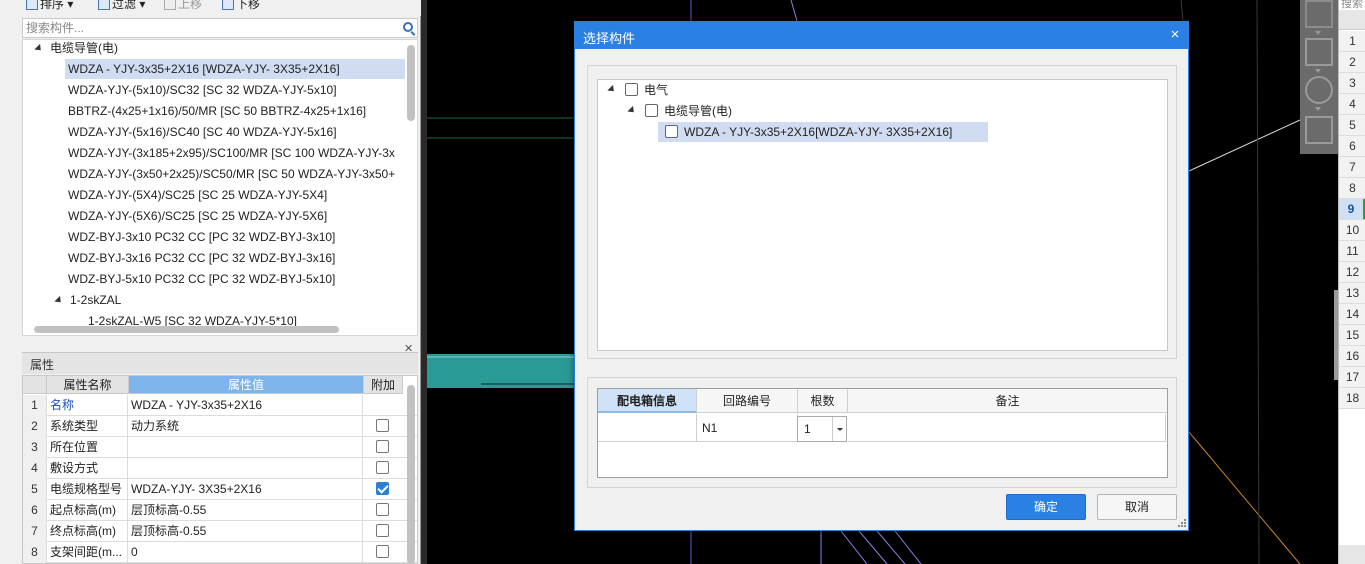 The width and height of the screenshot is (1365, 564). Describe the element at coordinates (1352, 314) in the screenshot. I see `row-number: 14` at that location.